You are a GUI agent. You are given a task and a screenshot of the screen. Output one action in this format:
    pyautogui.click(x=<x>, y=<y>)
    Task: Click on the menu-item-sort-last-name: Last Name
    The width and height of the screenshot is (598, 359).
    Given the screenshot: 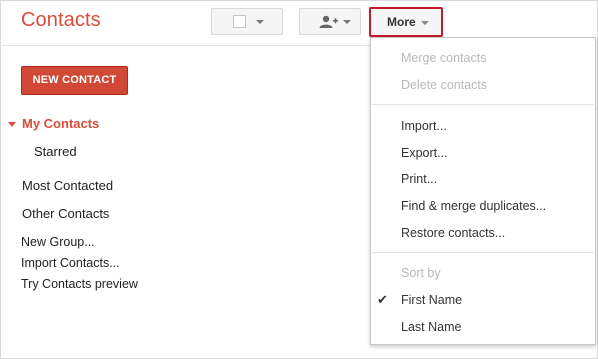 What is the action you would take?
    pyautogui.click(x=431, y=327)
    